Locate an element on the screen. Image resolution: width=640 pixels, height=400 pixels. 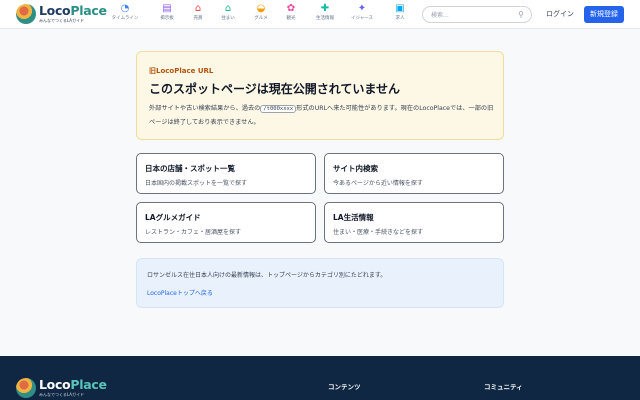
url-pattern-code: /t000xxxx is located at coordinates (278, 109).